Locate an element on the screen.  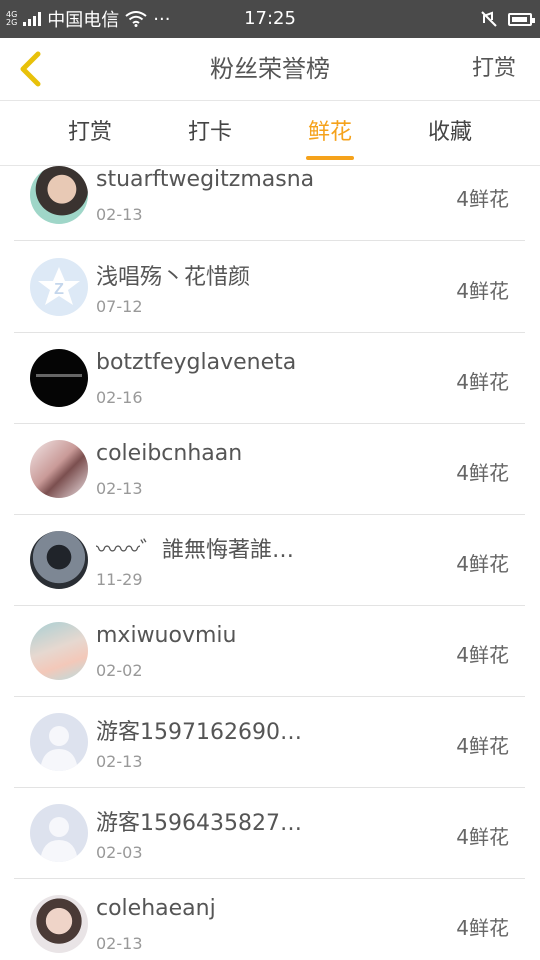
fan-name: stuarftwegitzmasna is located at coordinates (205, 179).